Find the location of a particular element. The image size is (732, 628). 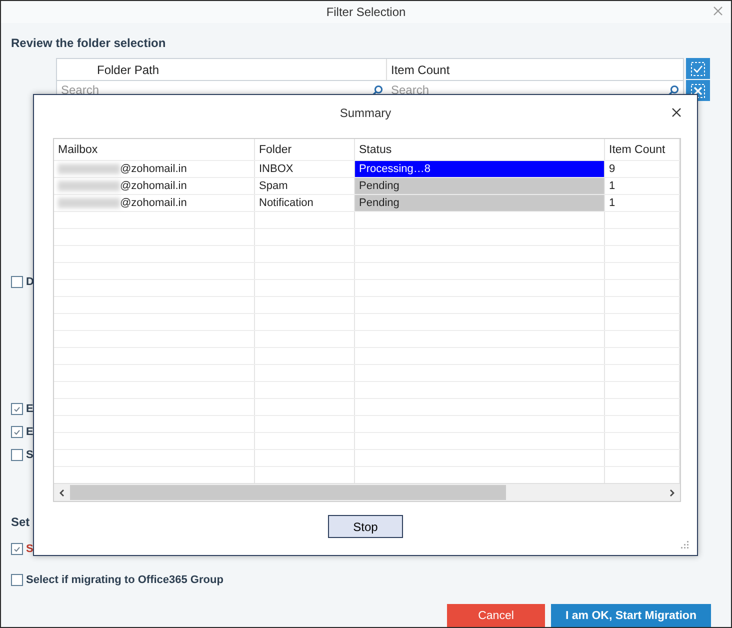

select-all-button is located at coordinates (698, 68).